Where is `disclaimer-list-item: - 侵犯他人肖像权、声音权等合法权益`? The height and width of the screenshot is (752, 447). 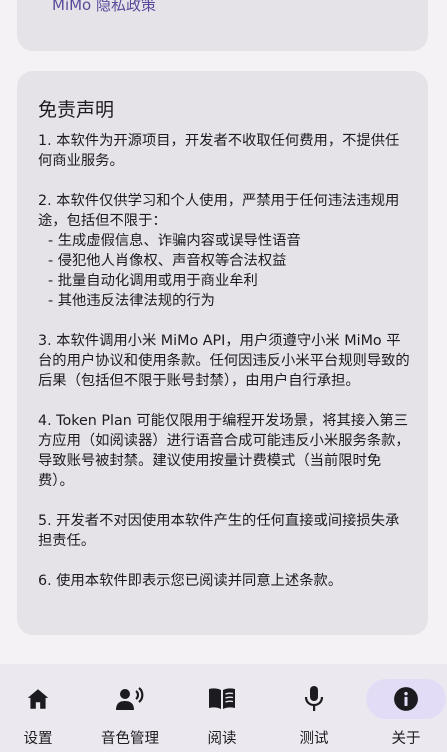
disclaimer-list-item: - 侵犯他人肖像权、声音权等合法权益 is located at coordinates (167, 261).